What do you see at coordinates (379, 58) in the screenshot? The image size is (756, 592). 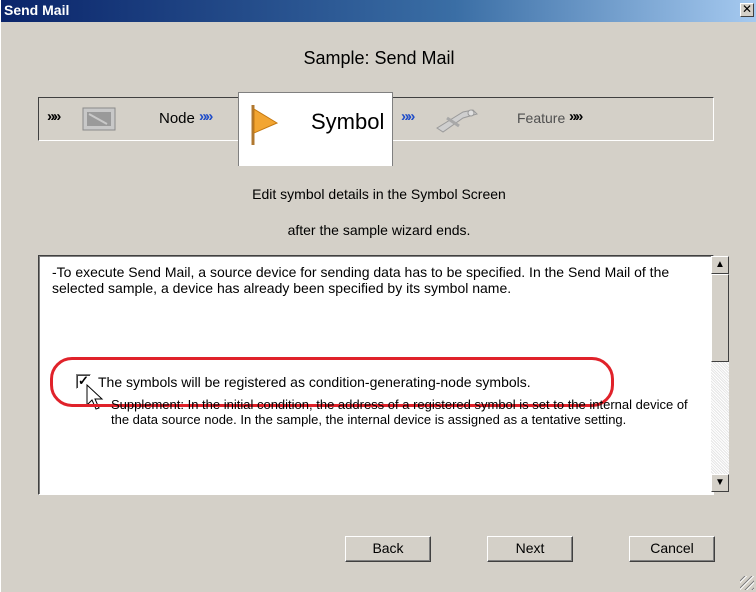 I see `wizard-title: Sample: Send Mail` at bounding box center [379, 58].